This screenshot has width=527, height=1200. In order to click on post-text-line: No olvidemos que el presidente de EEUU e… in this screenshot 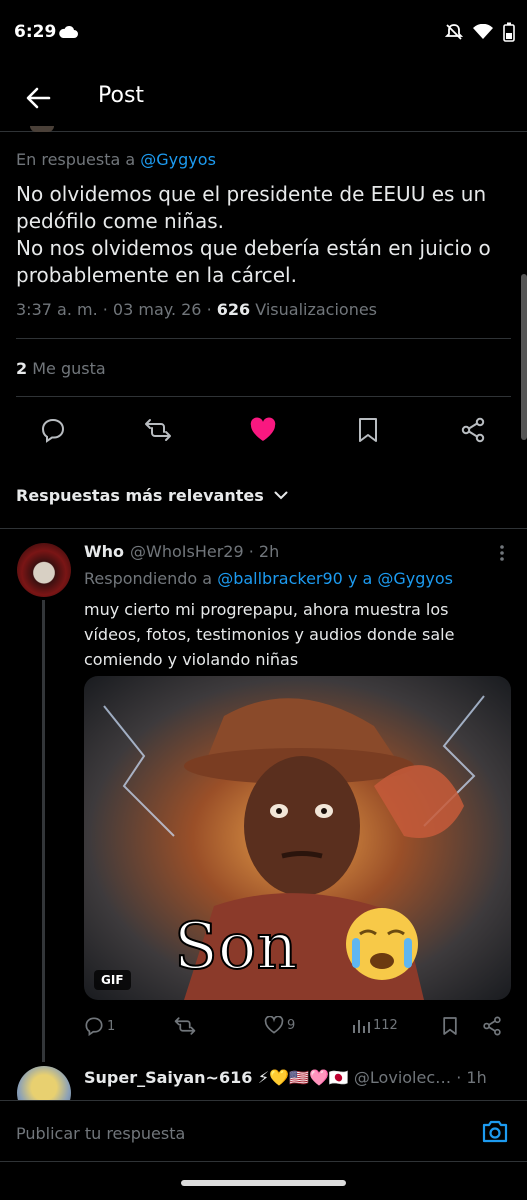, I will do `click(251, 194)`.